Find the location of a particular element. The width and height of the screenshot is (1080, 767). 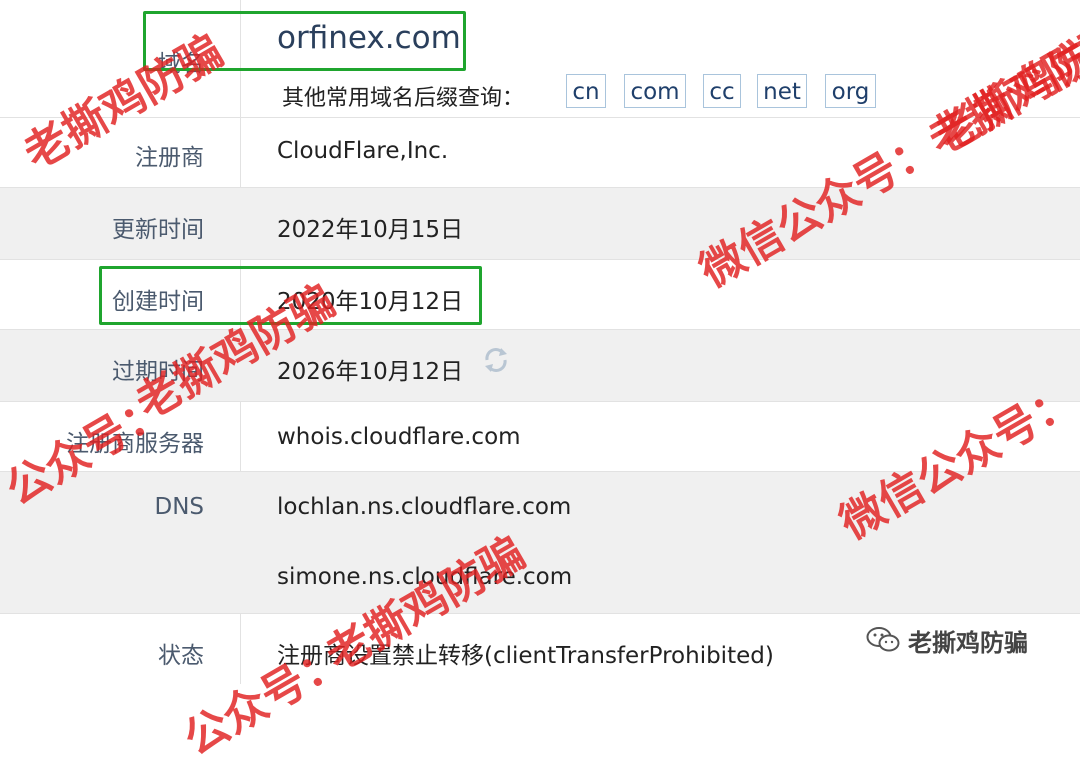

suffix-cc-button: cc is located at coordinates (722, 91).